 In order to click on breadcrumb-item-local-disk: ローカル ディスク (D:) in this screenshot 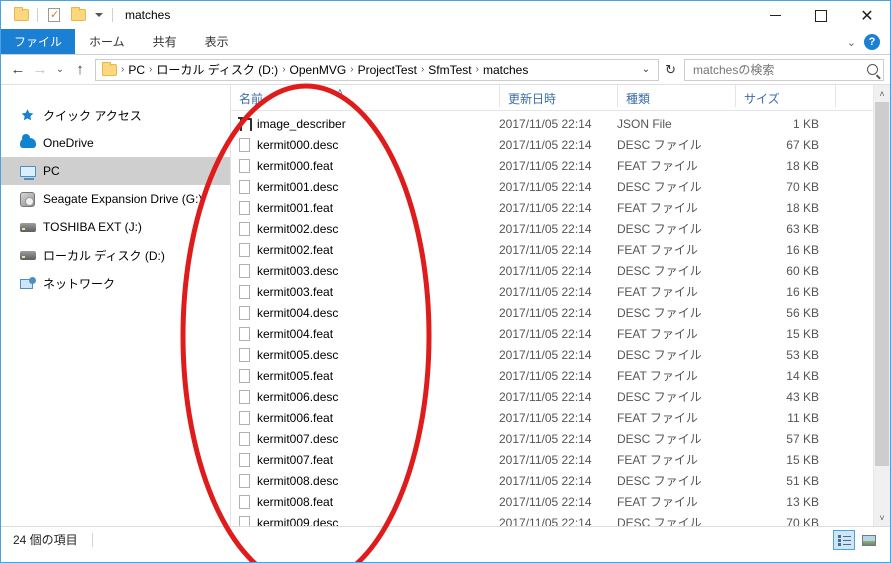, I will do `click(217, 69)`.